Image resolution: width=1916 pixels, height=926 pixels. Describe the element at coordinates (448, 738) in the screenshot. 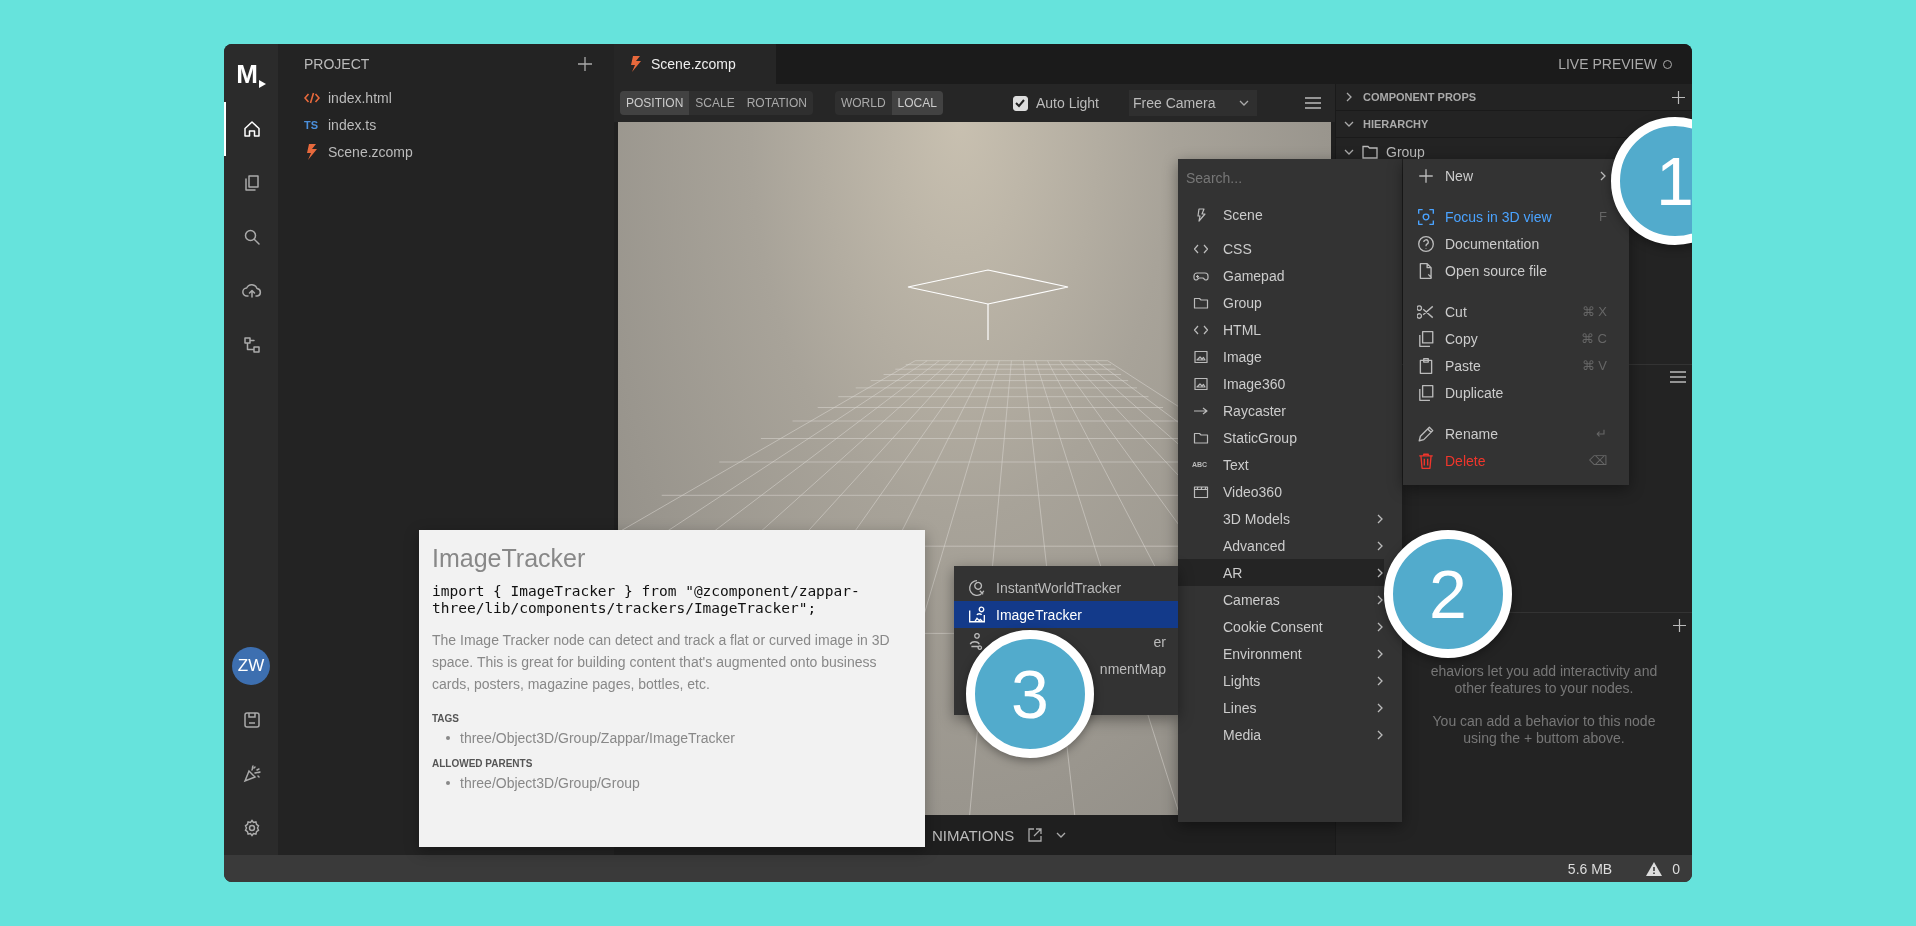

I see `bullet-icon` at that location.